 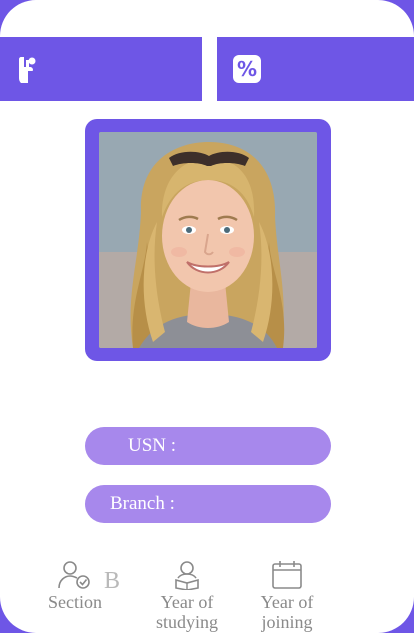 What do you see at coordinates (208, 504) in the screenshot?
I see `branch-field: Branch :` at bounding box center [208, 504].